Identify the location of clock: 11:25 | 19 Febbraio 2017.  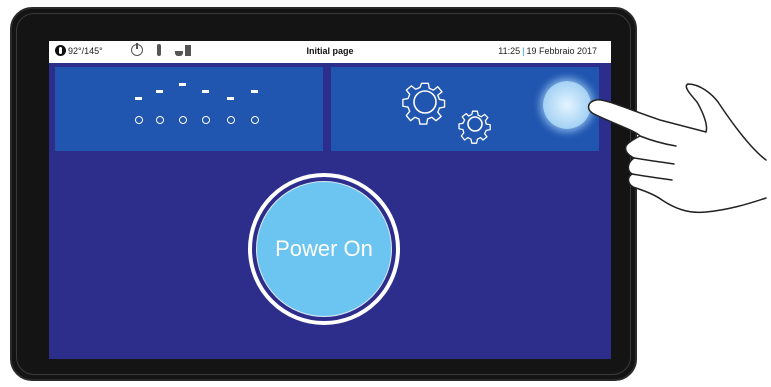
(547, 51).